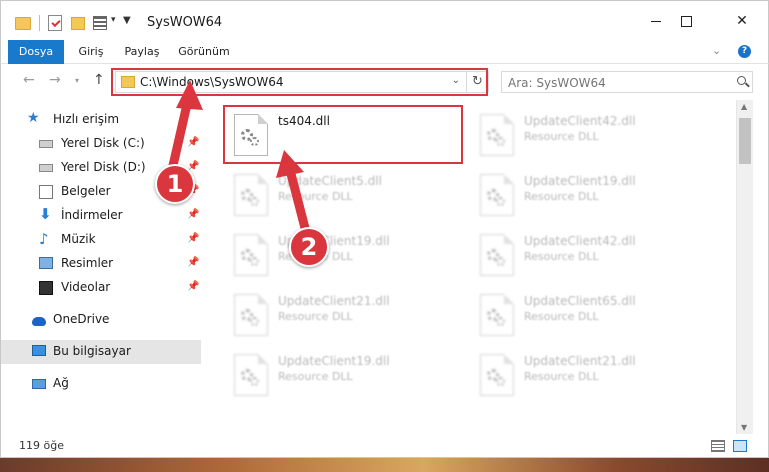 The width and height of the screenshot is (769, 472). Describe the element at coordinates (478, 82) in the screenshot. I see `refresh-button: ↻` at that location.